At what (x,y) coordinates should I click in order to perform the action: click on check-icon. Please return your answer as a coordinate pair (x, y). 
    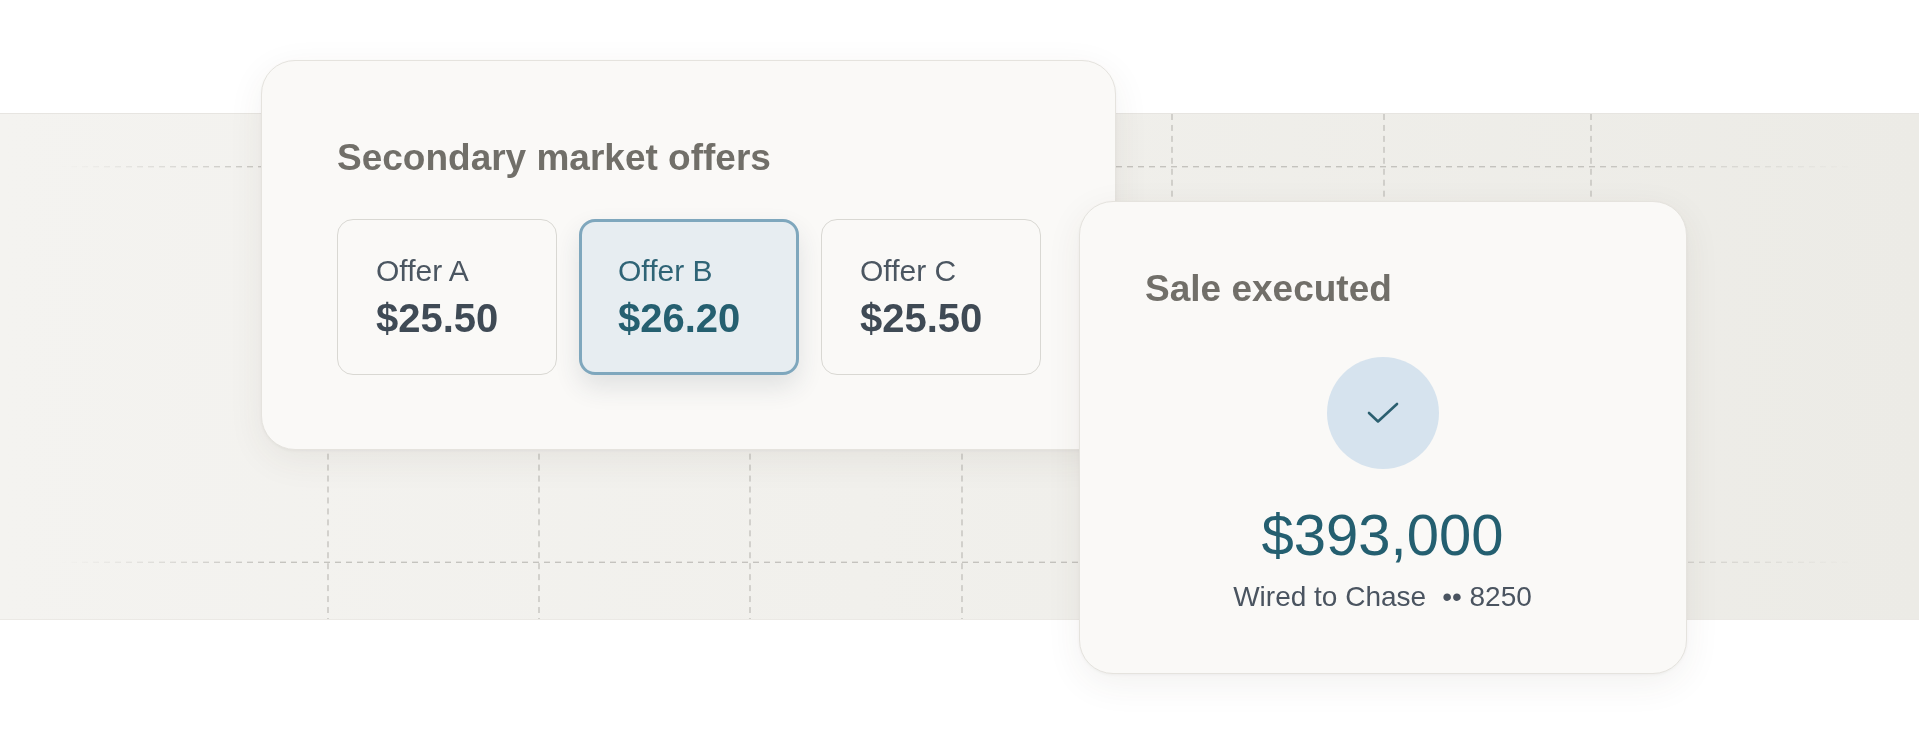
    Looking at the image, I should click on (1382, 413).